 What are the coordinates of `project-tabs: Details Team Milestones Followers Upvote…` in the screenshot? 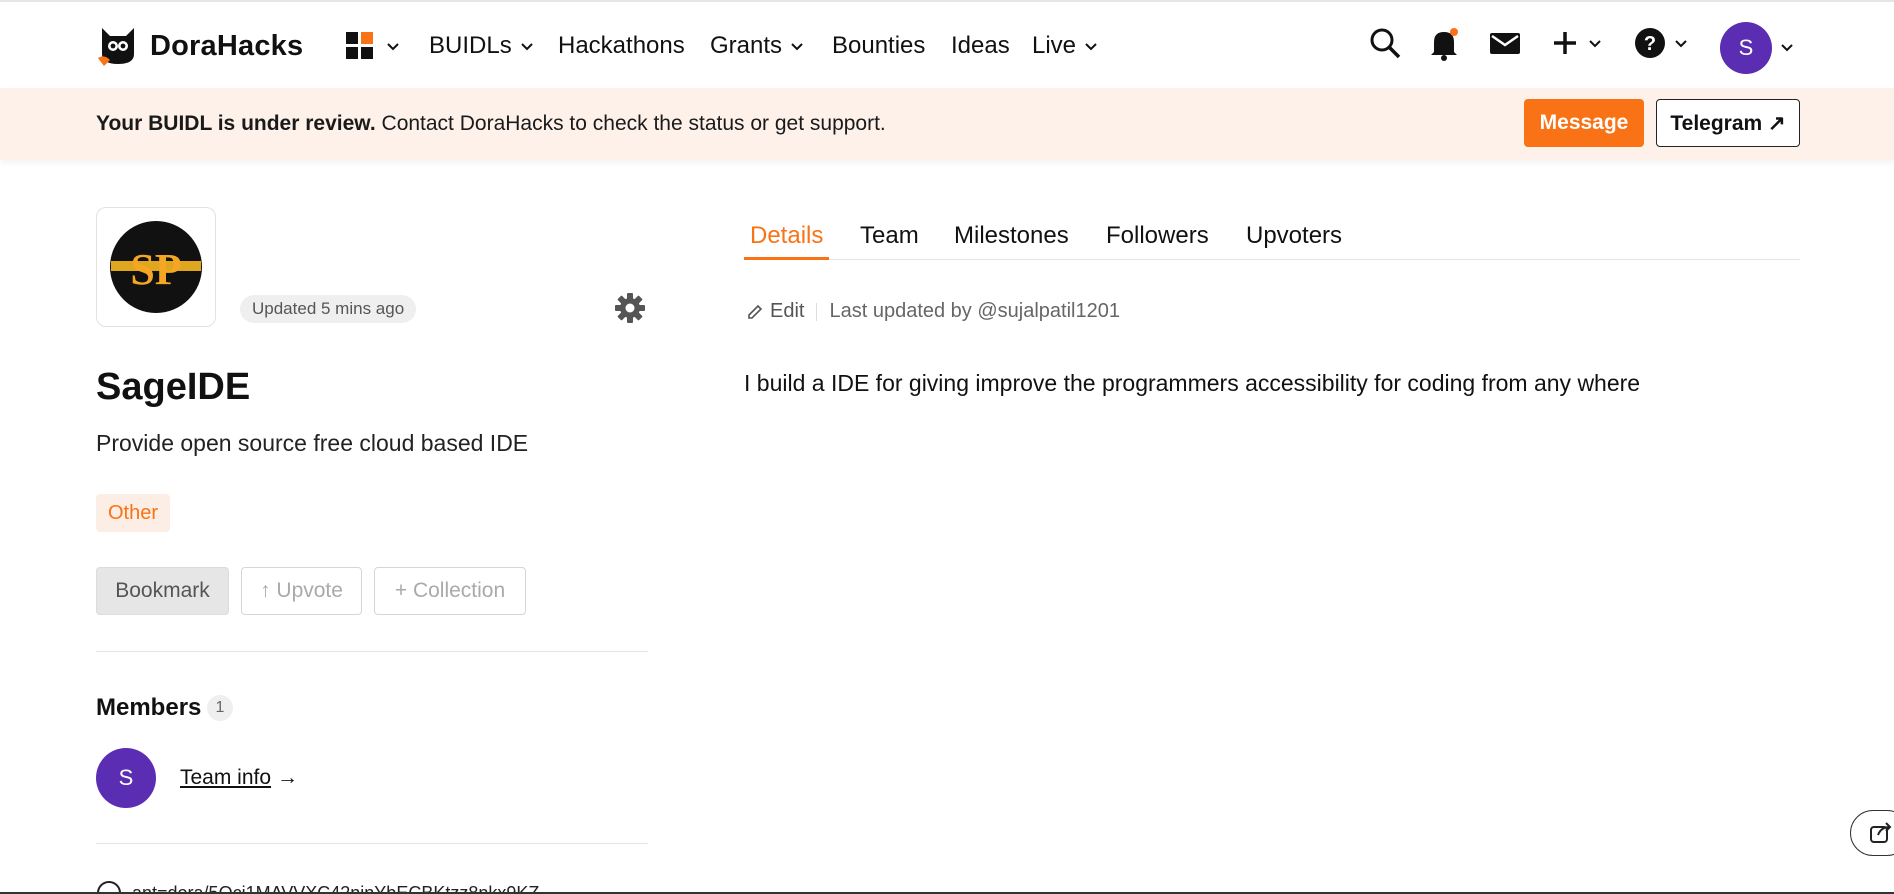 It's located at (1272, 240).